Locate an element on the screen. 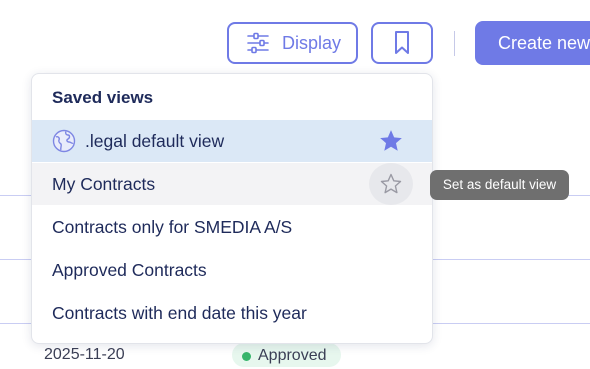 Image resolution: width=590 pixels, height=369 pixels. sliders-icon is located at coordinates (258, 43).